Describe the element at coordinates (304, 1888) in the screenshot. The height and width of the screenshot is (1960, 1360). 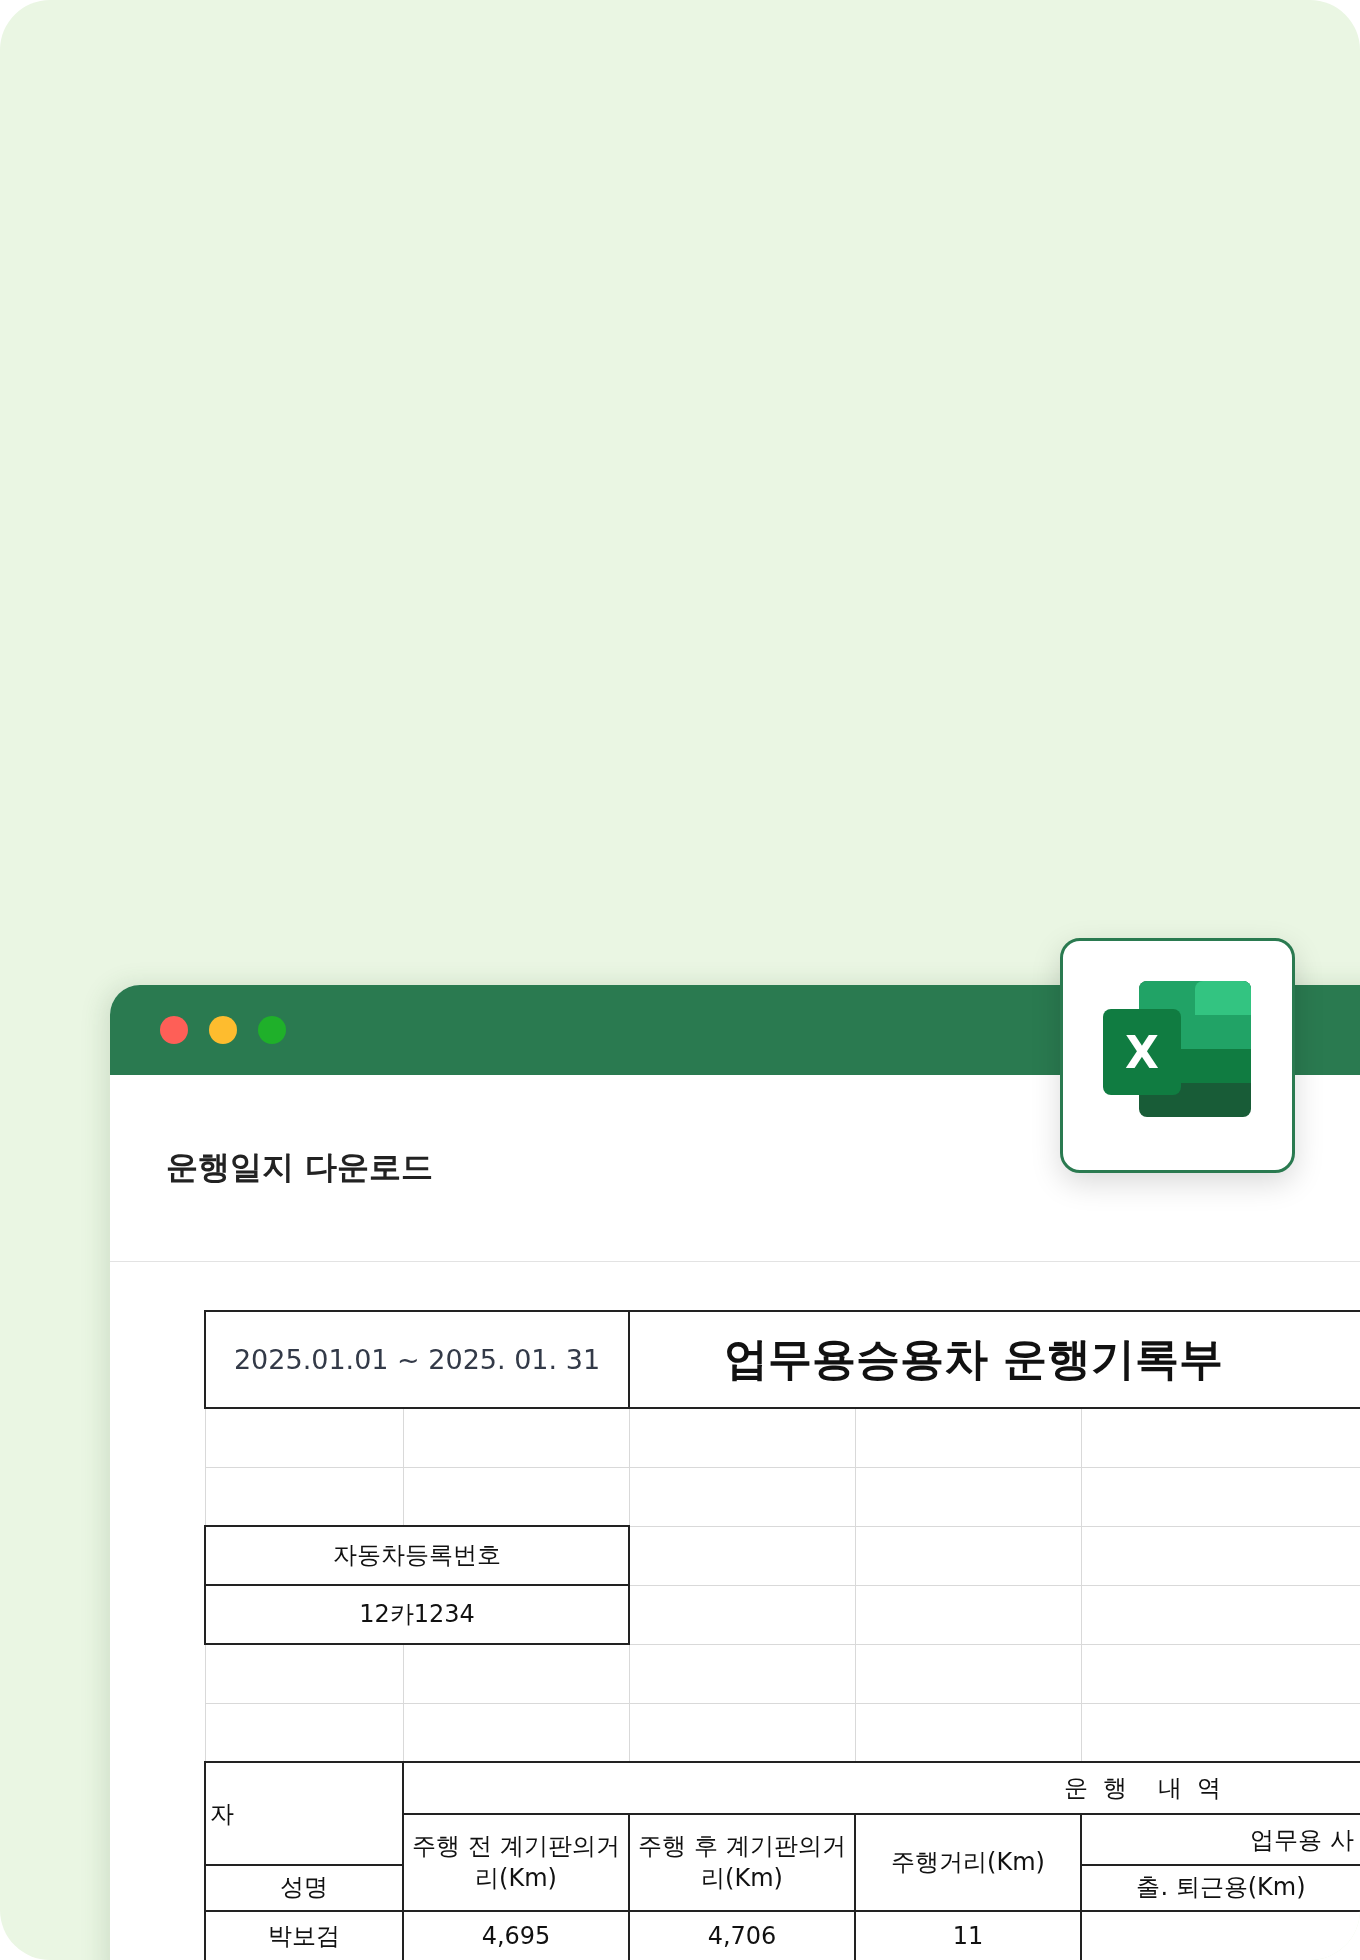
I see `table-header-cell: 성명` at that location.